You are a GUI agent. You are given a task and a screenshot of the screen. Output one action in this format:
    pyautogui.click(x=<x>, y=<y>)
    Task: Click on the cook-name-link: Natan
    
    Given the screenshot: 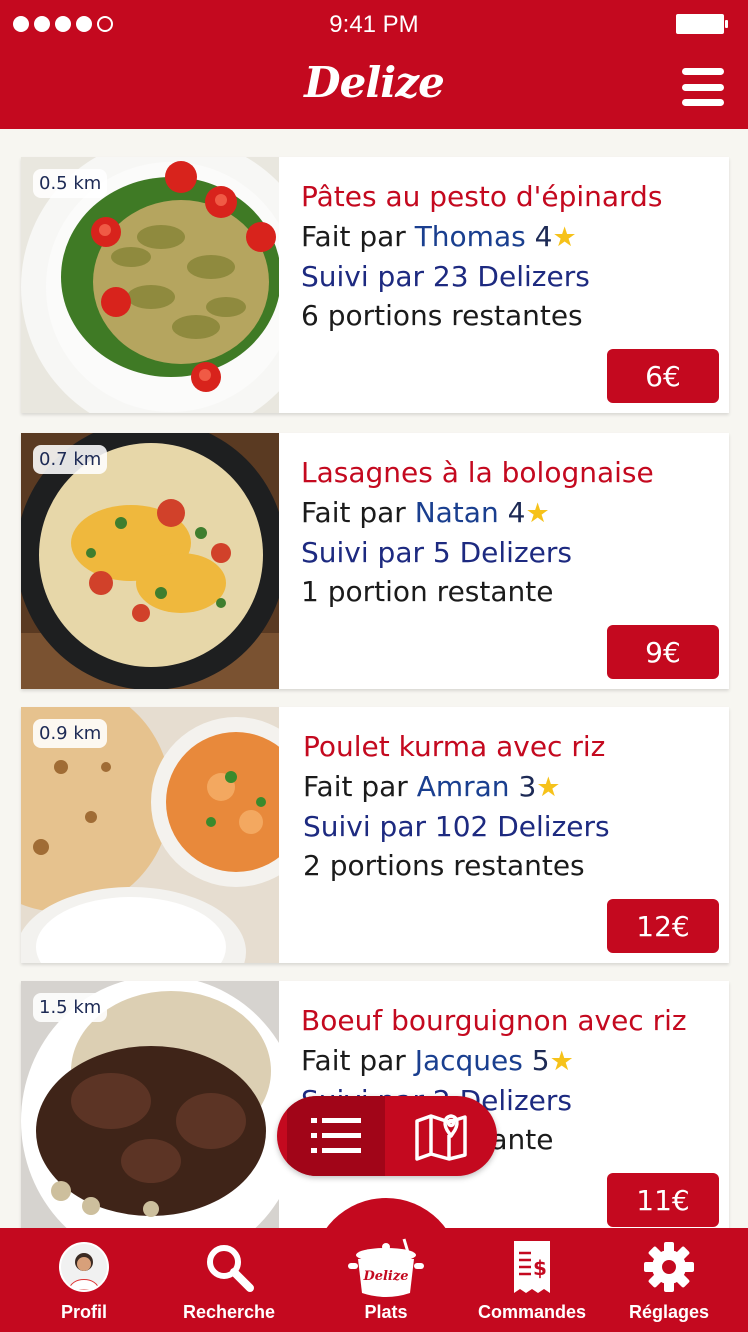 What is the action you would take?
    pyautogui.click(x=457, y=512)
    